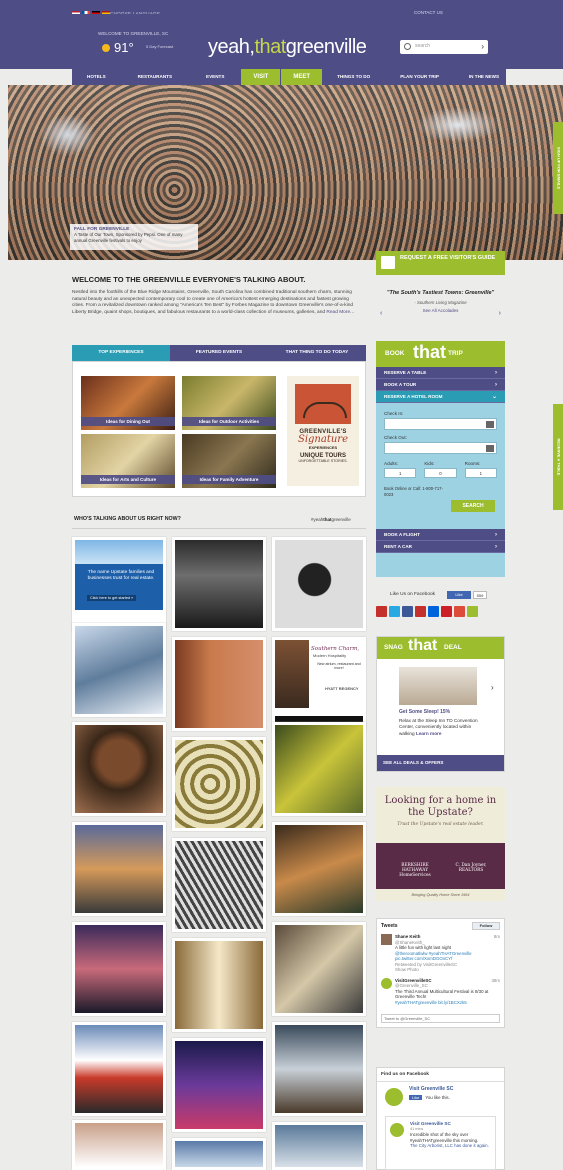 The height and width of the screenshot is (1170, 563). Describe the element at coordinates (106, 48) in the screenshot. I see `sun-icon` at that location.